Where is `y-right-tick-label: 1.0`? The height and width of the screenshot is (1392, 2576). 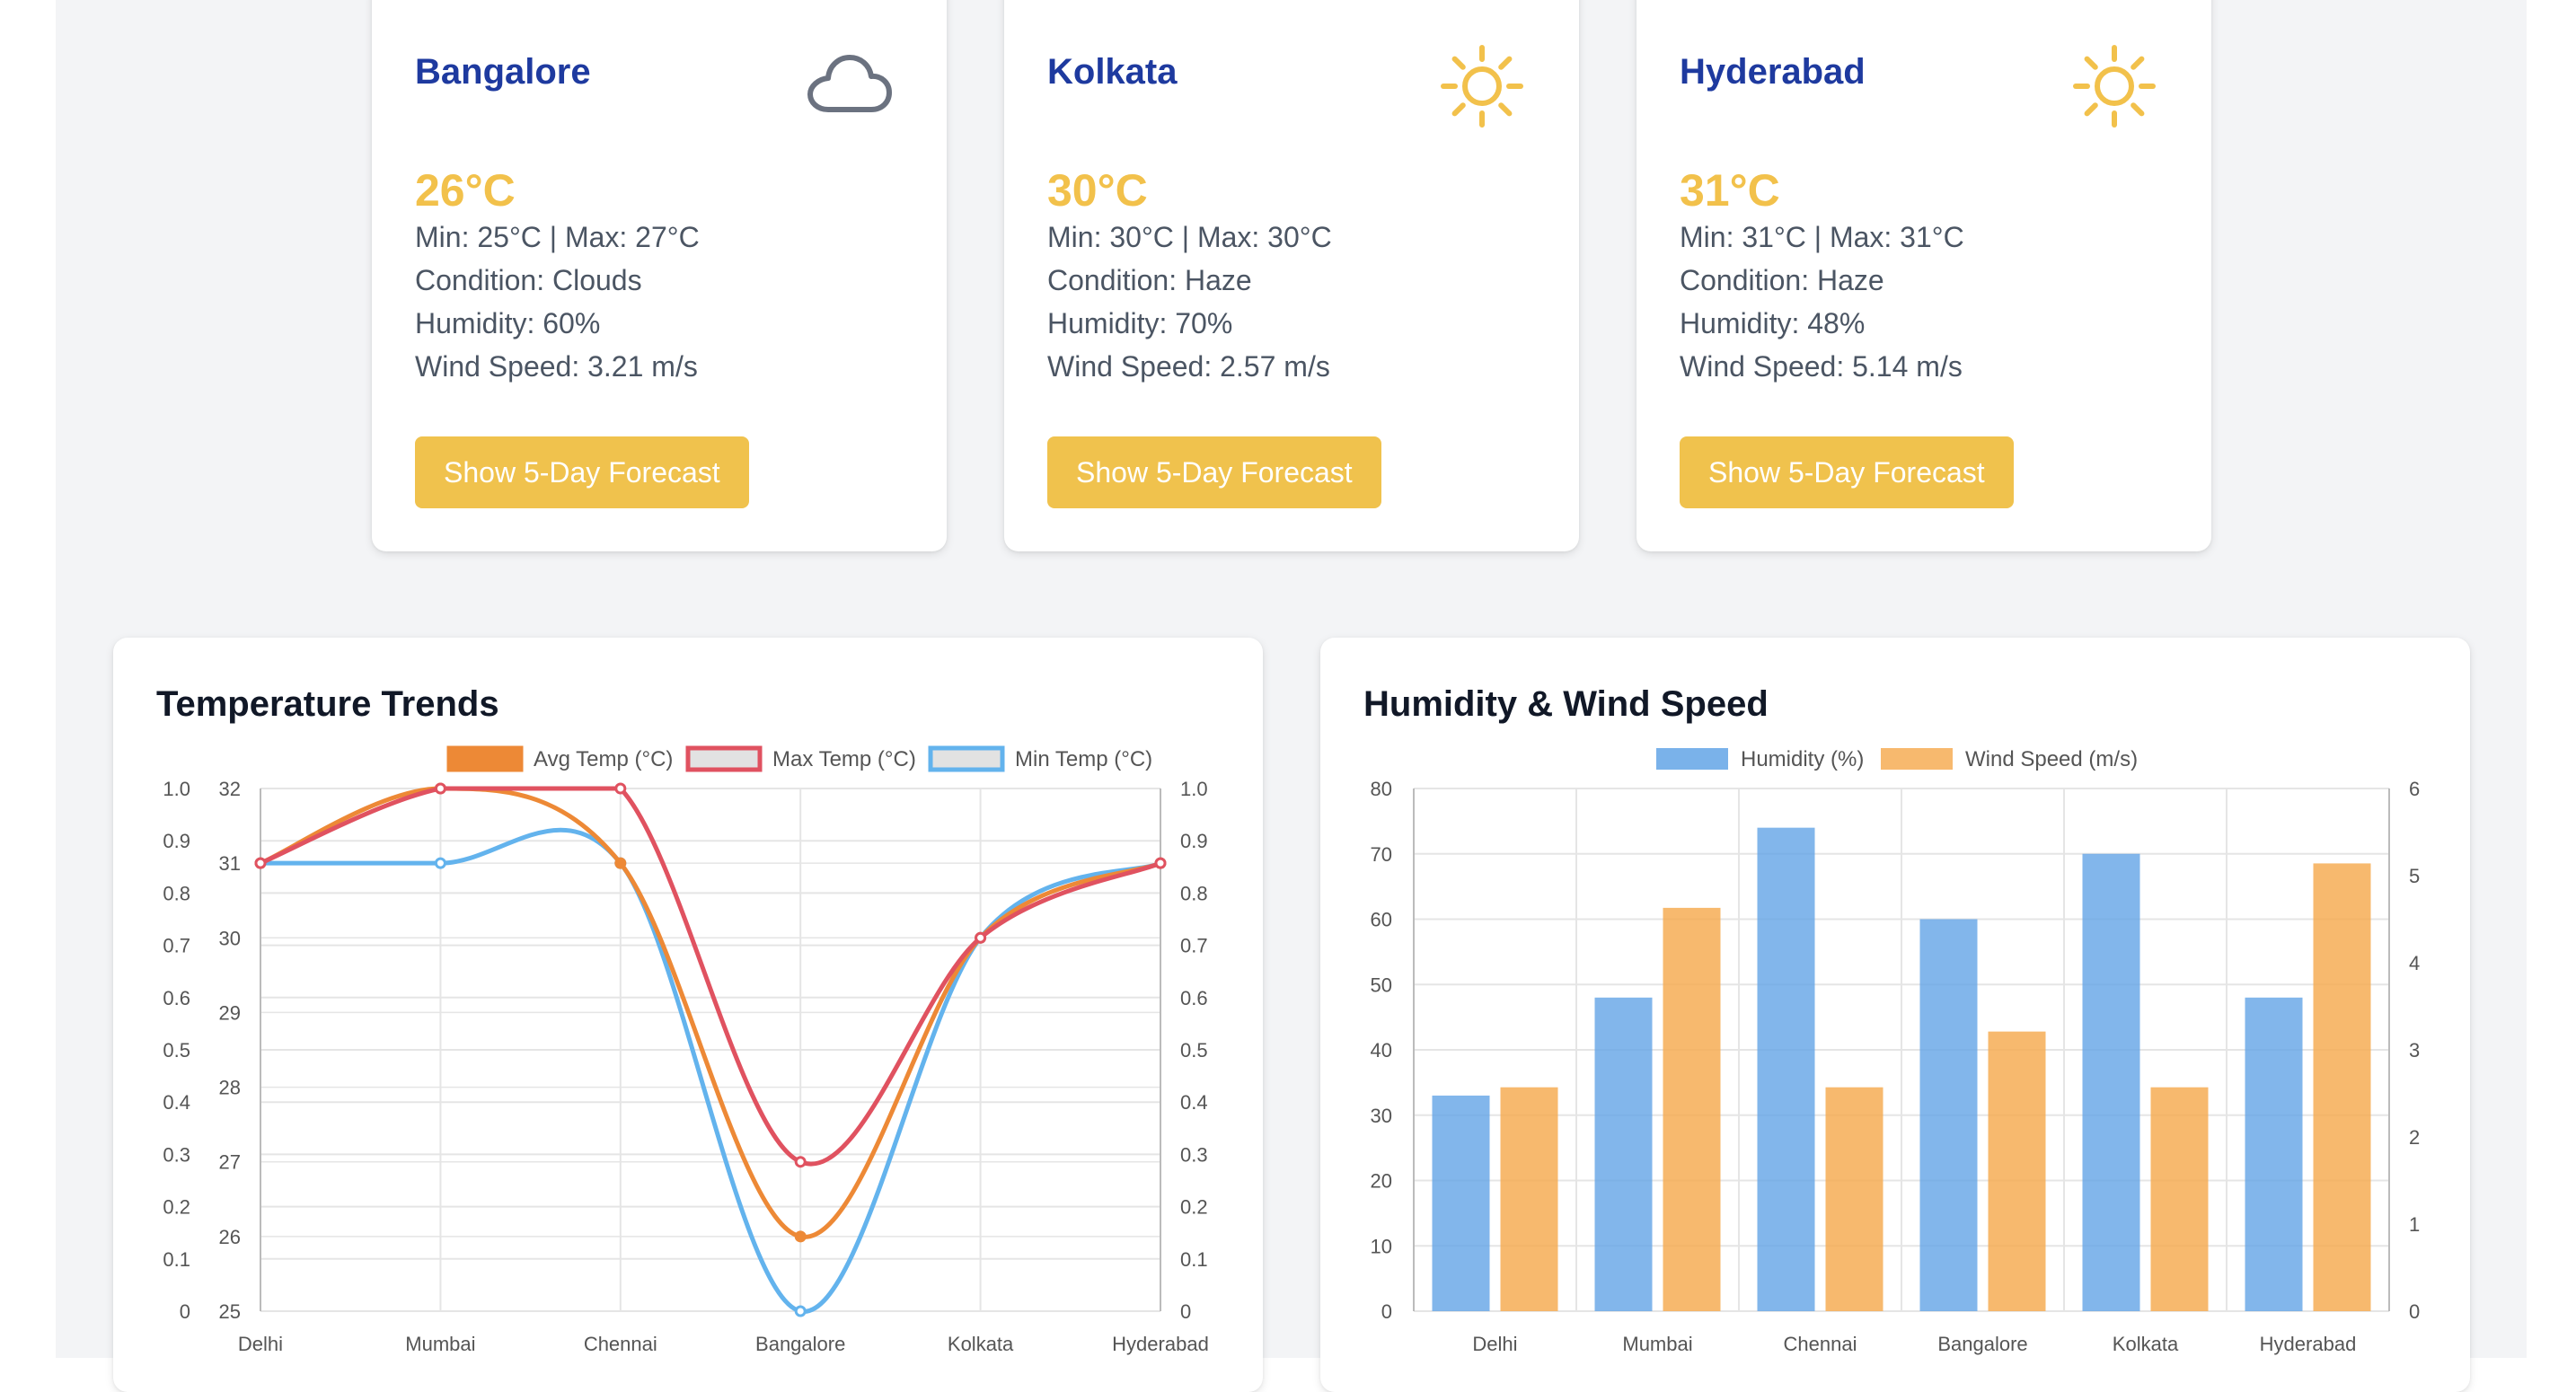
y-right-tick-label: 1.0 is located at coordinates (1194, 789).